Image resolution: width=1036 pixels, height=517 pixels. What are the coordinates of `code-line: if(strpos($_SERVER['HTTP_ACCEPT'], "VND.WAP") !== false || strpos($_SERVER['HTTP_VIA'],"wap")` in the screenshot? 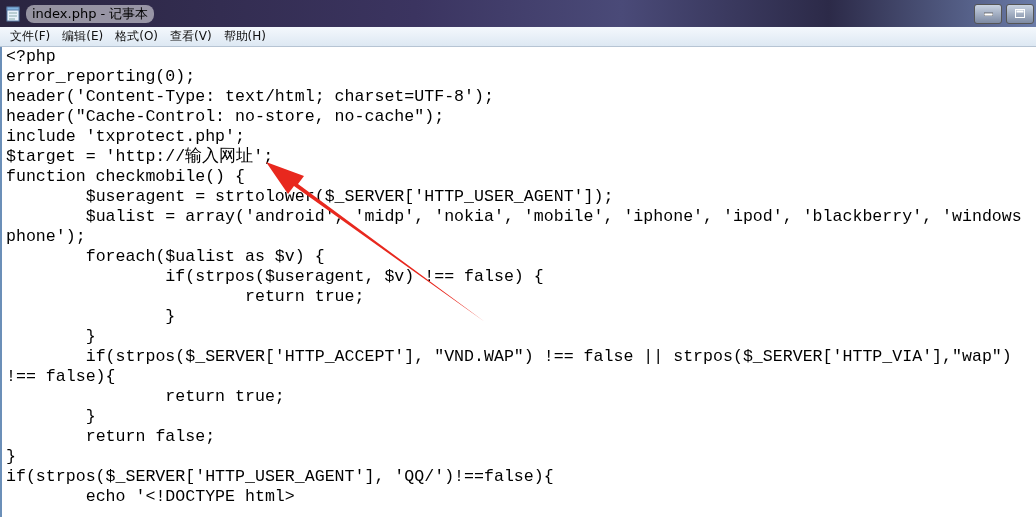 It's located at (548, 357).